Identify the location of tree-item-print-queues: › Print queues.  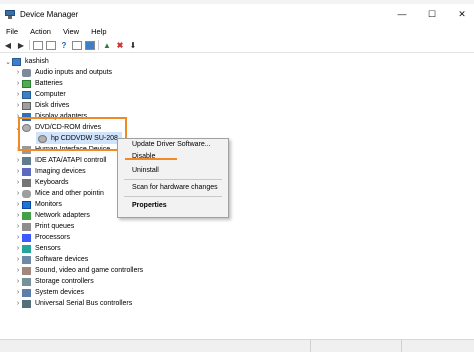
(44, 226).